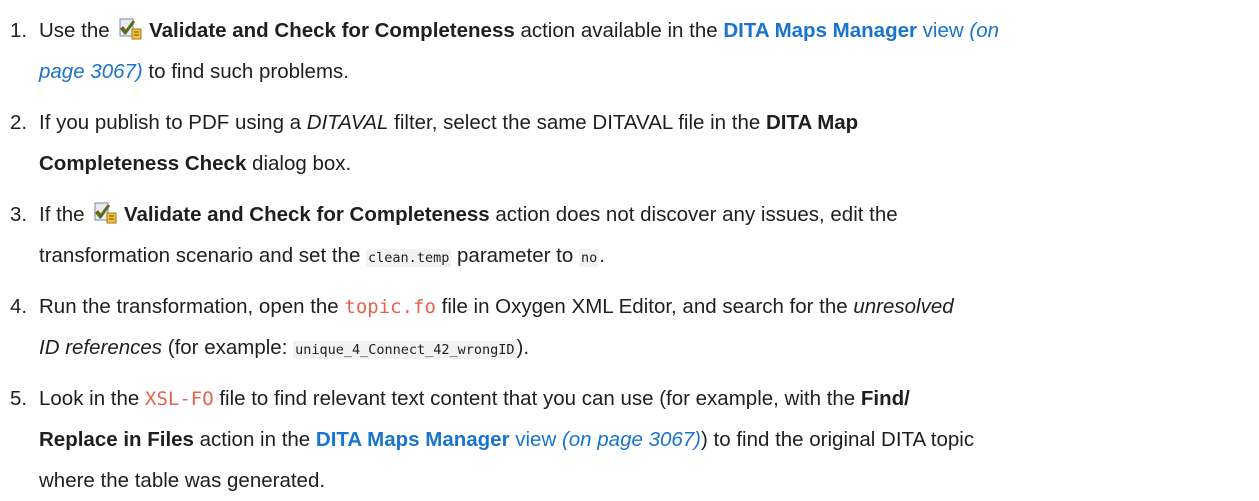 Image resolution: width=1259 pixels, height=501 pixels. What do you see at coordinates (19, 214) in the screenshot?
I see `step-number: 3.` at bounding box center [19, 214].